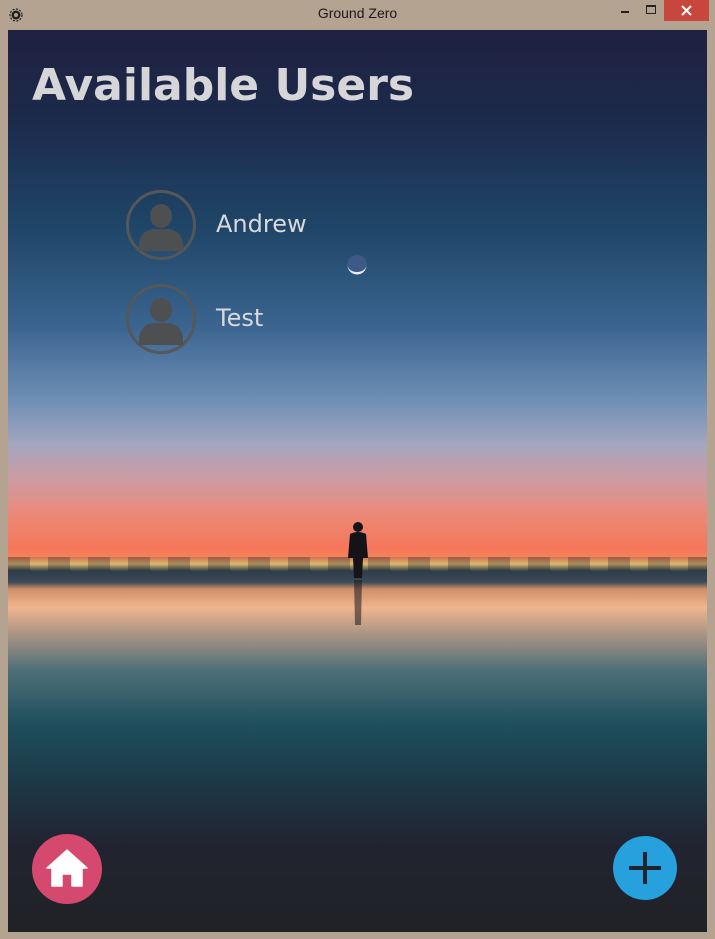 The image size is (715, 939). I want to click on window-titlebar: Ground Zero, so click(357, 15).